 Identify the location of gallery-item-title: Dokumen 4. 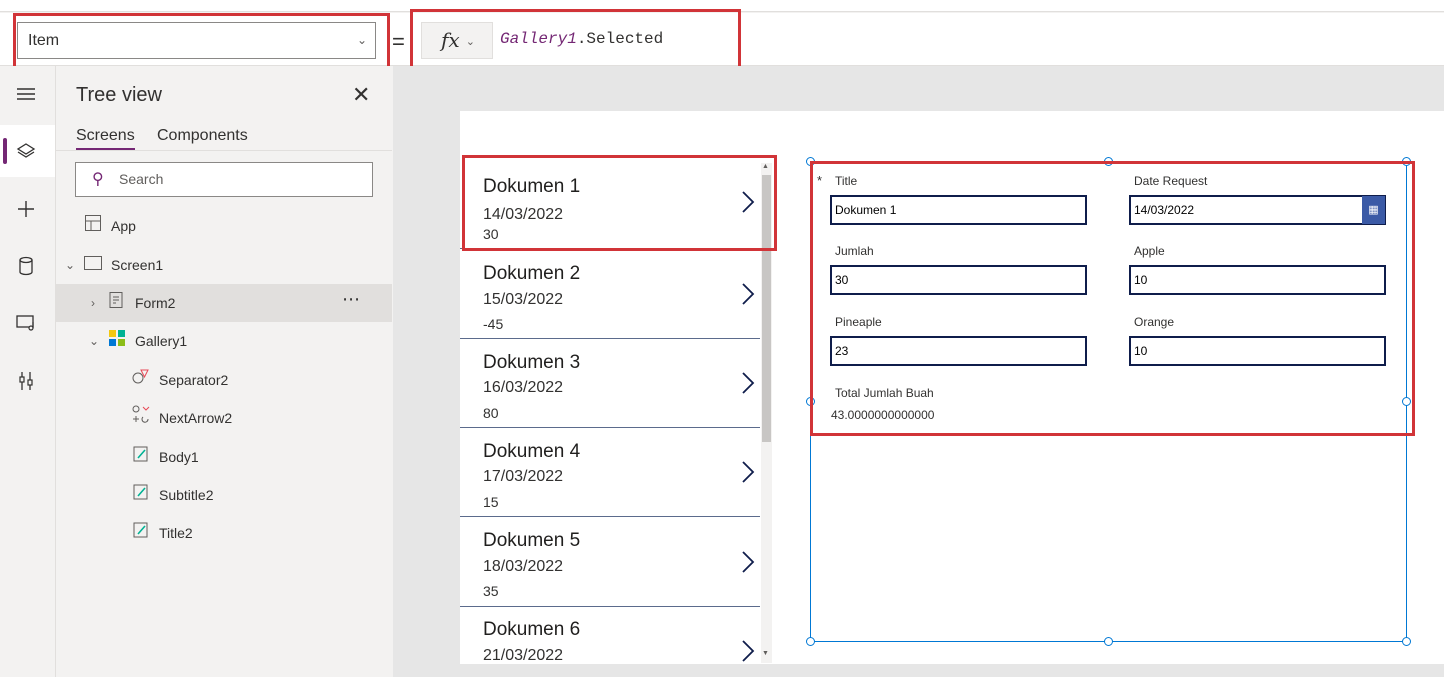
(532, 451).